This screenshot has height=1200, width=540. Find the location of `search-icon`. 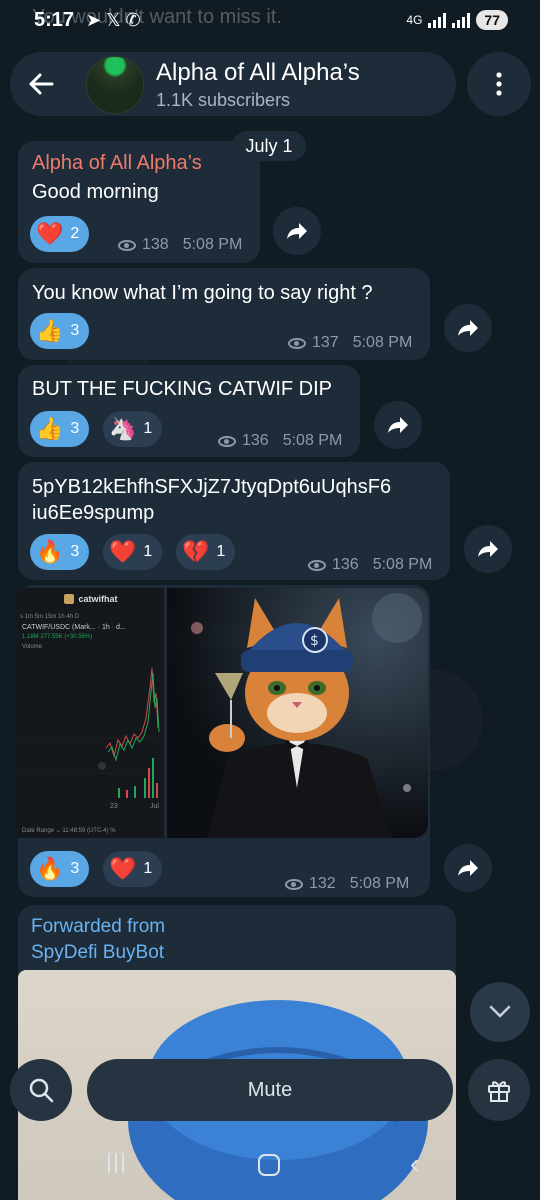

search-icon is located at coordinates (41, 1090).